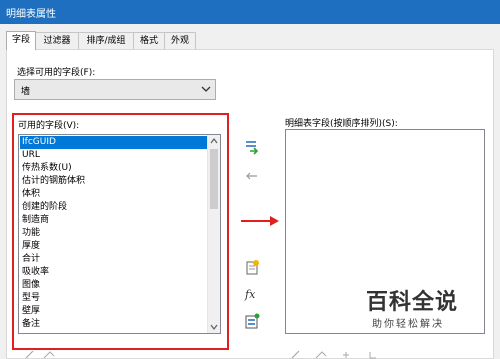 This screenshot has height=359, width=500. I want to click on category-select-value: 墙, so click(26, 92).